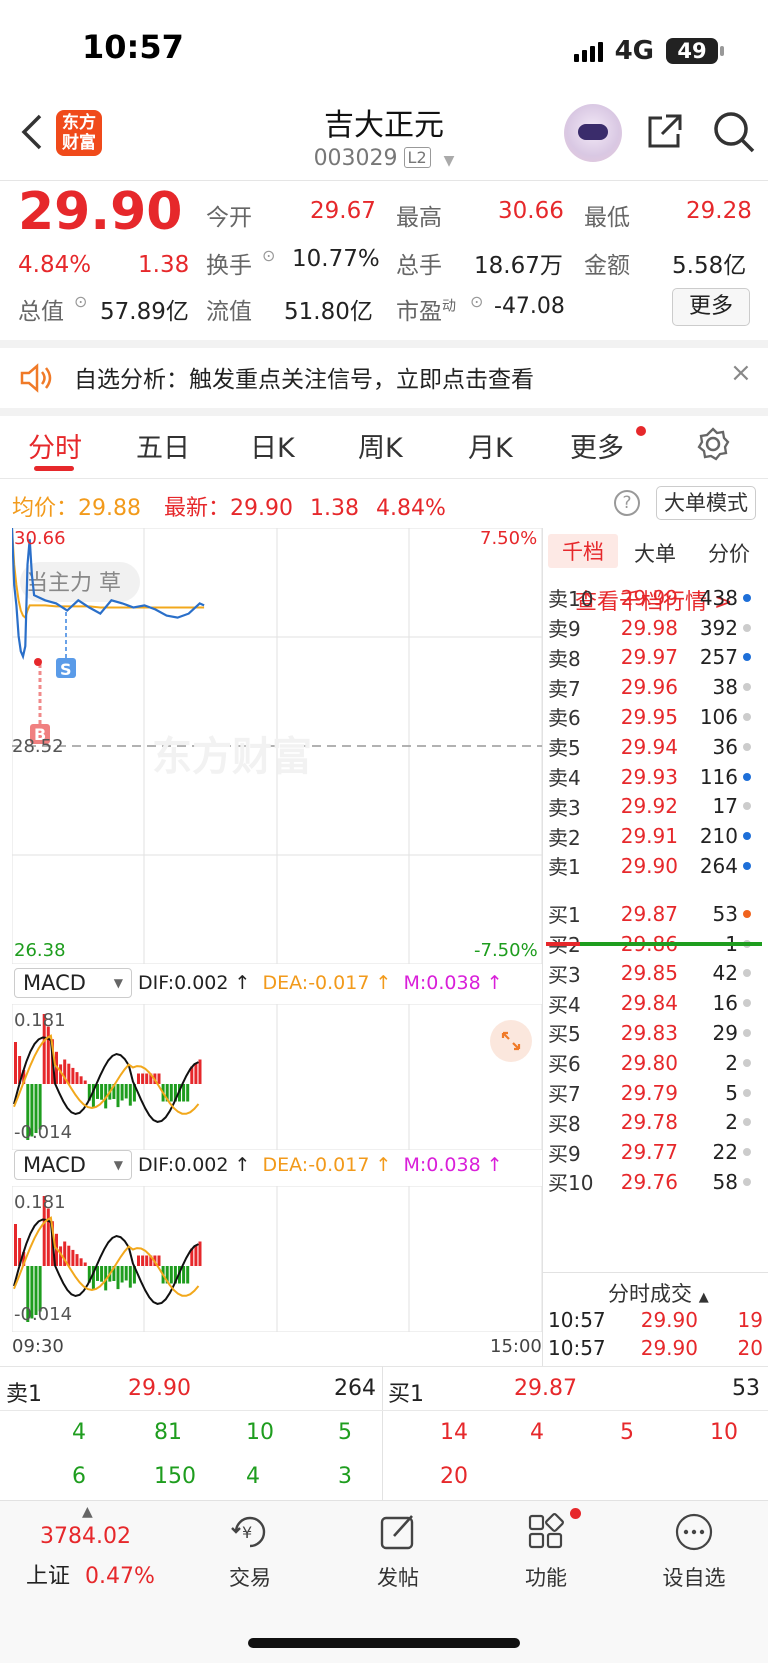  Describe the element at coordinates (380, 445) in the screenshot. I see `tab-weekly-k: 周K` at that location.